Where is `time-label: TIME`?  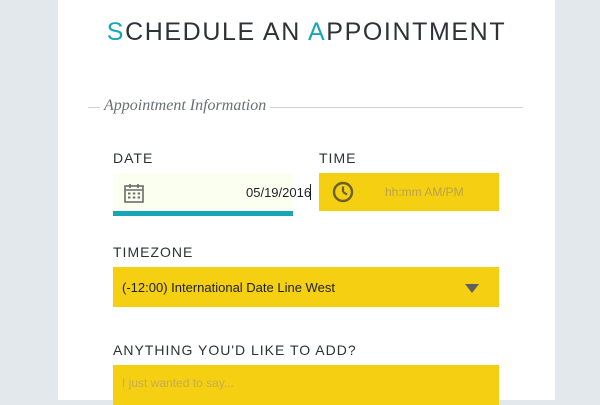
time-label: TIME is located at coordinates (338, 158).